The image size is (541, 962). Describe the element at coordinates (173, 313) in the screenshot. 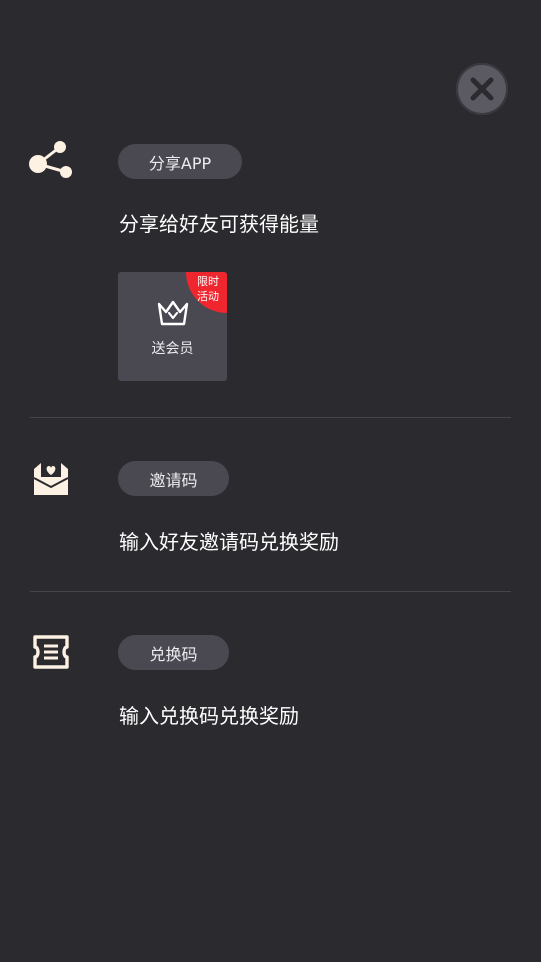

I see `crown-icon` at that location.